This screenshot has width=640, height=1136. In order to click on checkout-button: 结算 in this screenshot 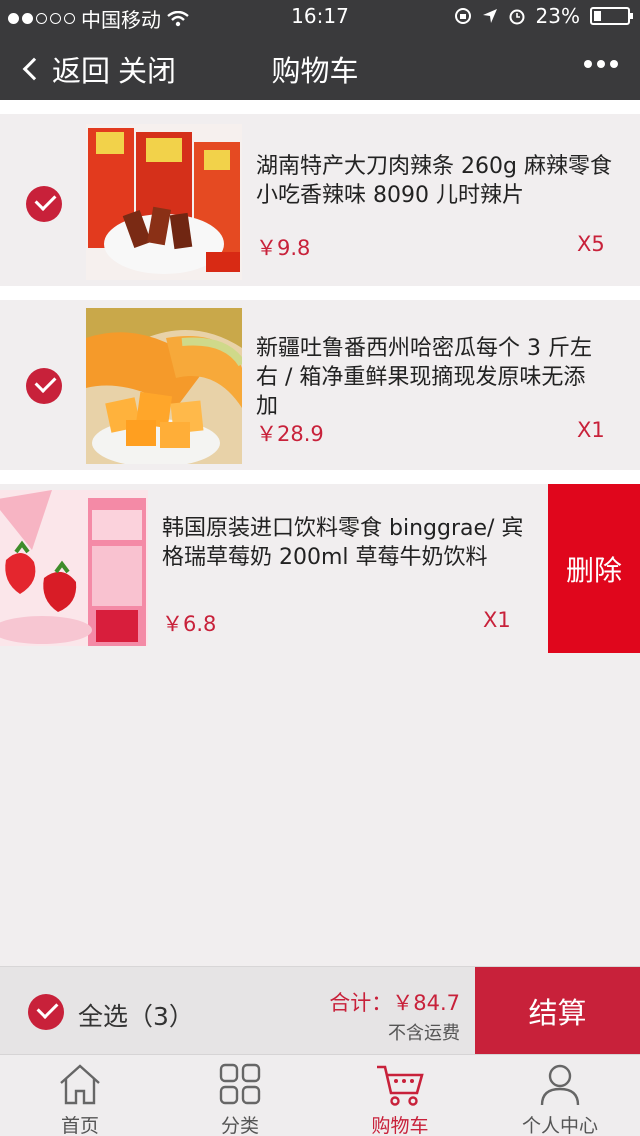, I will do `click(557, 1011)`.